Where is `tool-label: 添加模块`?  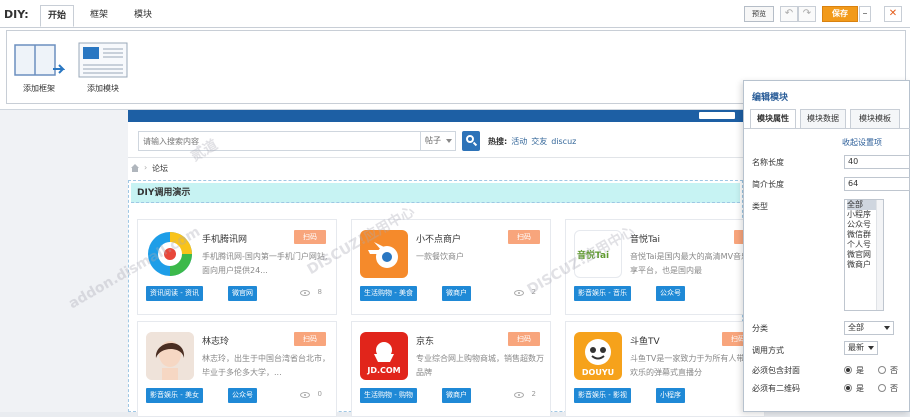
tool-label: 添加模块 is located at coordinates (103, 88).